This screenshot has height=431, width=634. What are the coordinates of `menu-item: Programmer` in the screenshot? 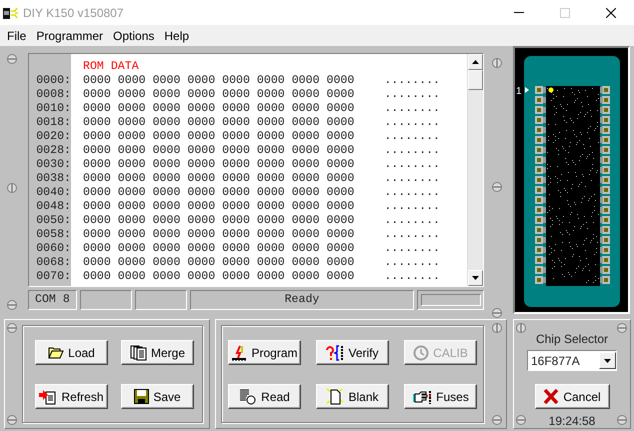 It's located at (69, 35).